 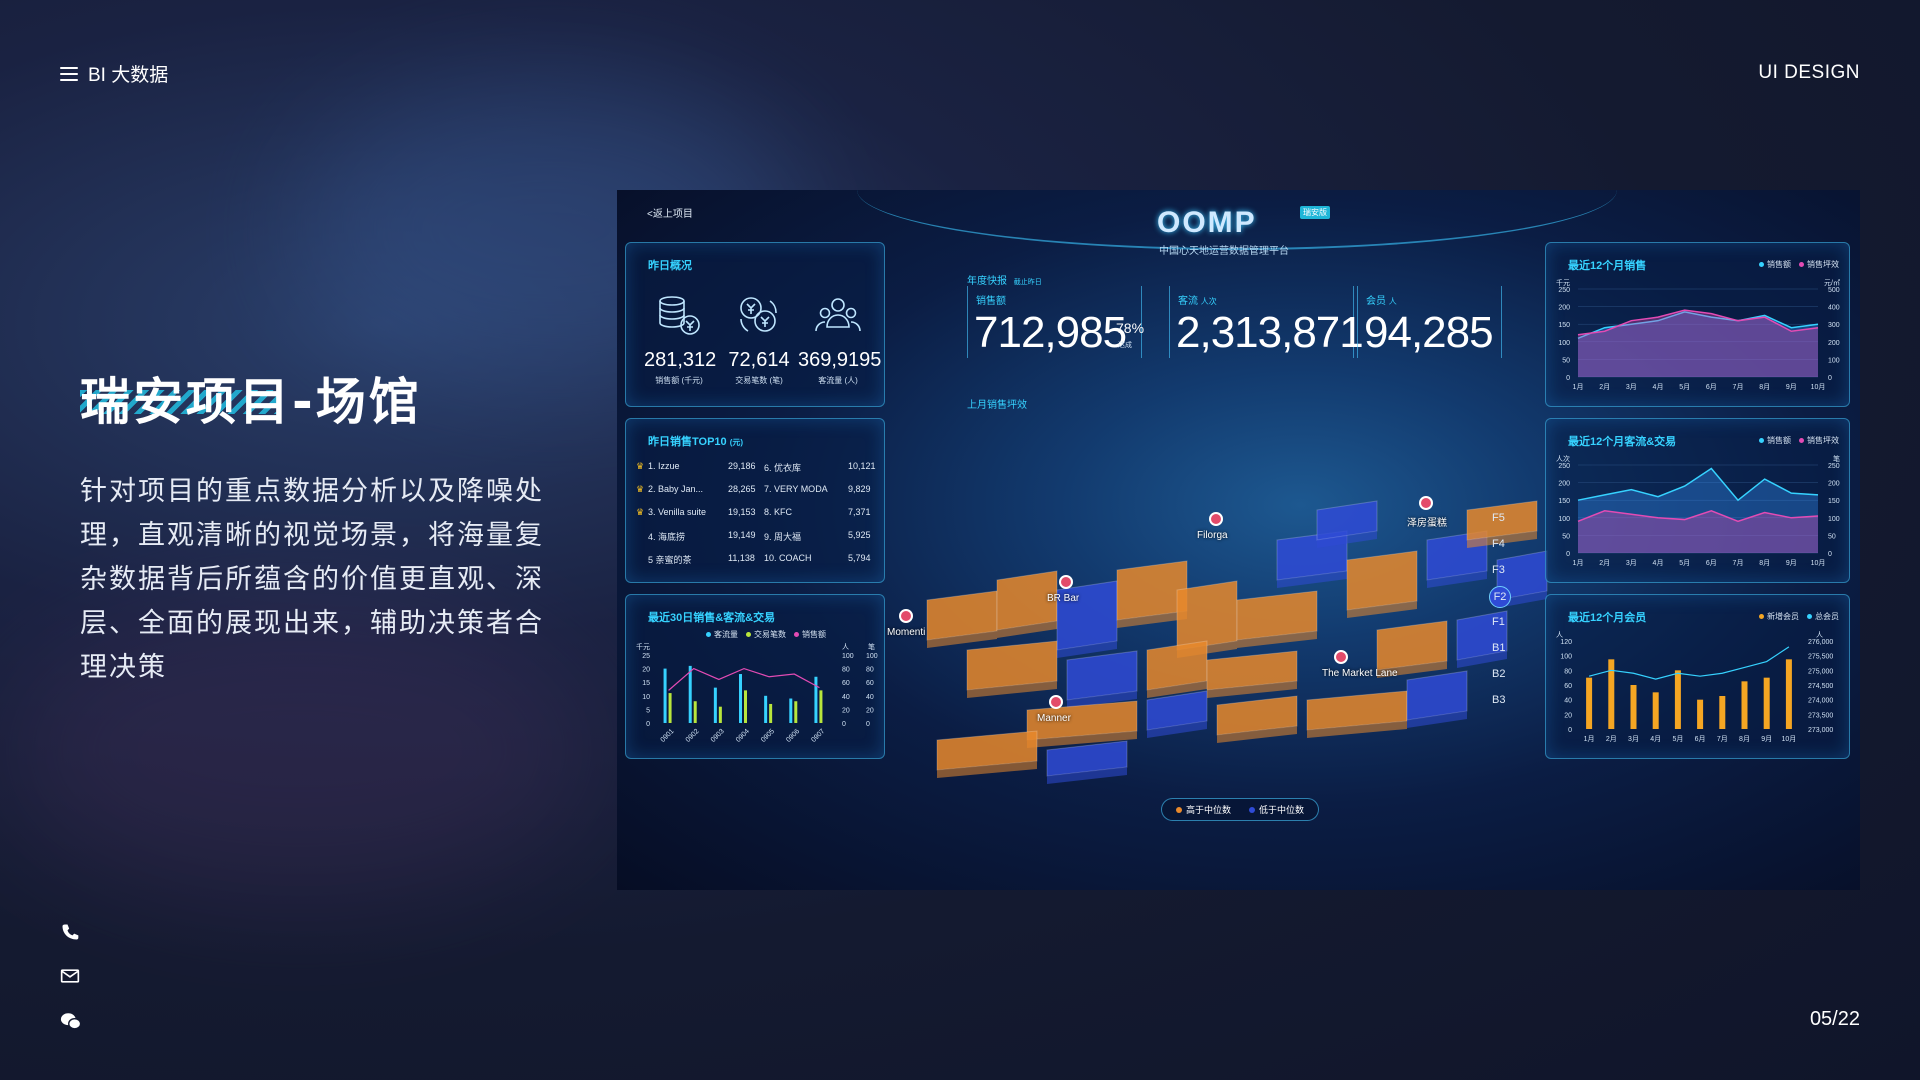 I want to click on floor-button: B2, so click(x=1498, y=674).